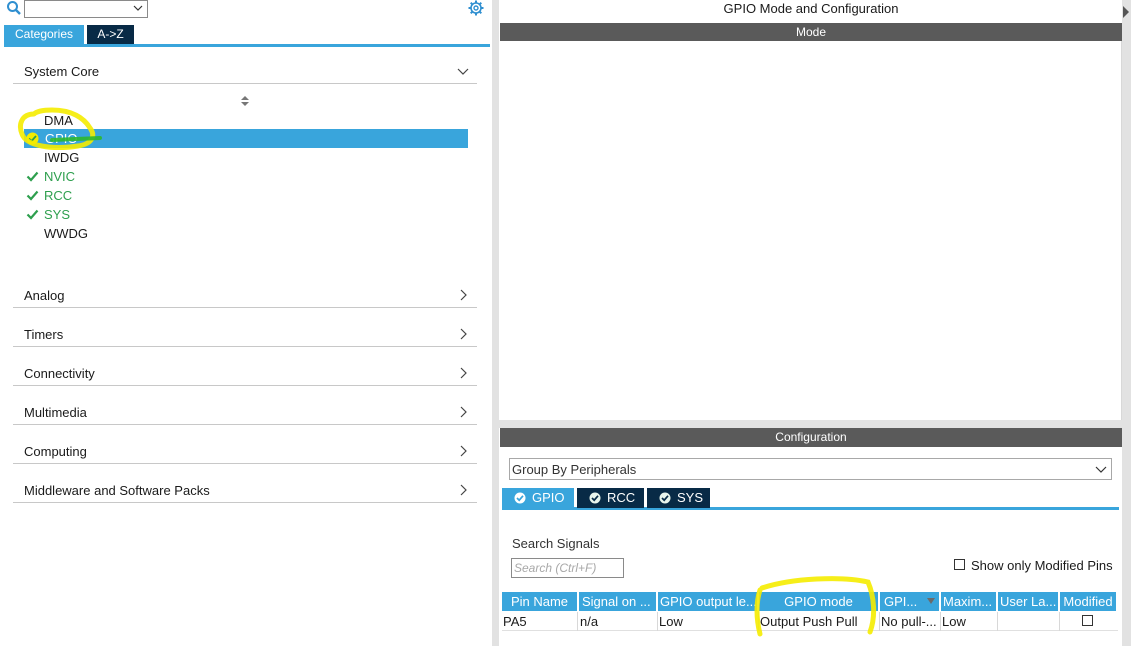  I want to click on category-timers: Timers, so click(245, 335).